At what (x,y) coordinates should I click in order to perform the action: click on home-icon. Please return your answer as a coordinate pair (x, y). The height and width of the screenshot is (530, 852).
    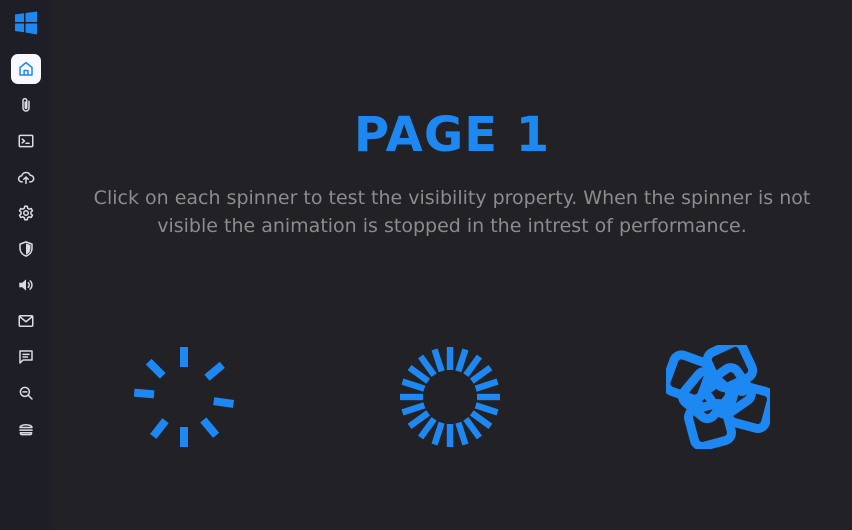
    Looking at the image, I should click on (26, 68).